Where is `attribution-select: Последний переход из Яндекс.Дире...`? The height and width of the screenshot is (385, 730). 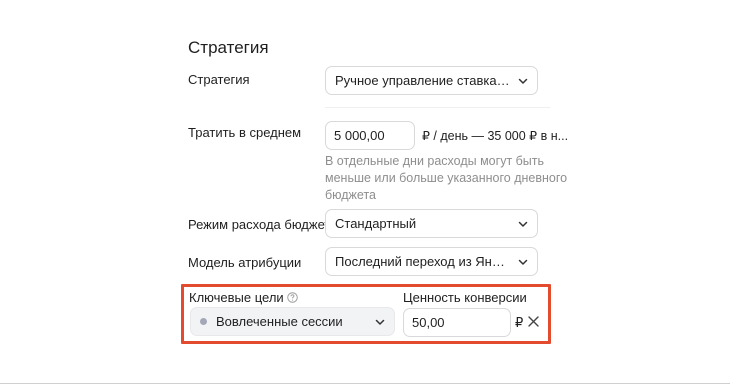 attribution-select: Последний переход из Яндекс.Дире... is located at coordinates (431, 261).